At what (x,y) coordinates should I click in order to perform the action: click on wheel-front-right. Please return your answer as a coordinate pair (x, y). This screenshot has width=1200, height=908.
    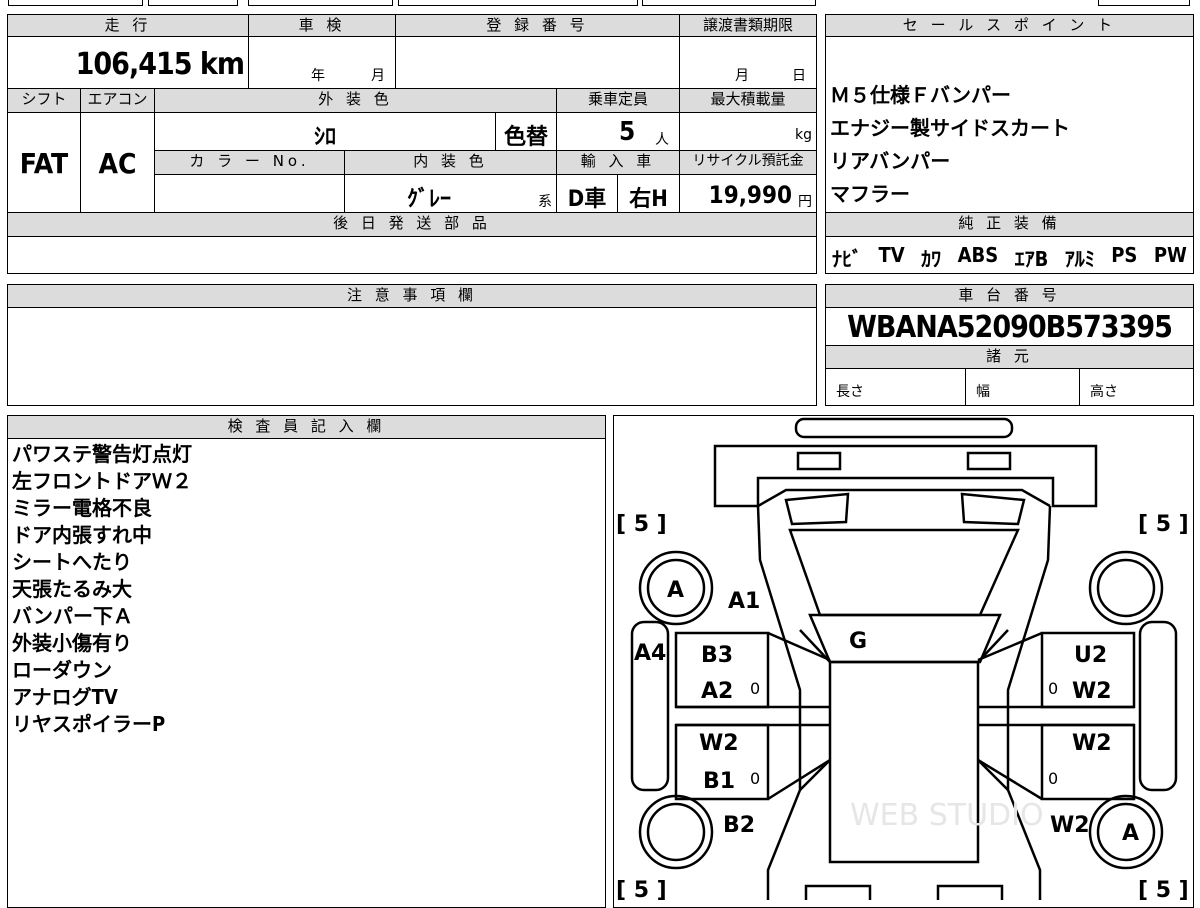
    Looking at the image, I should click on (1126, 588).